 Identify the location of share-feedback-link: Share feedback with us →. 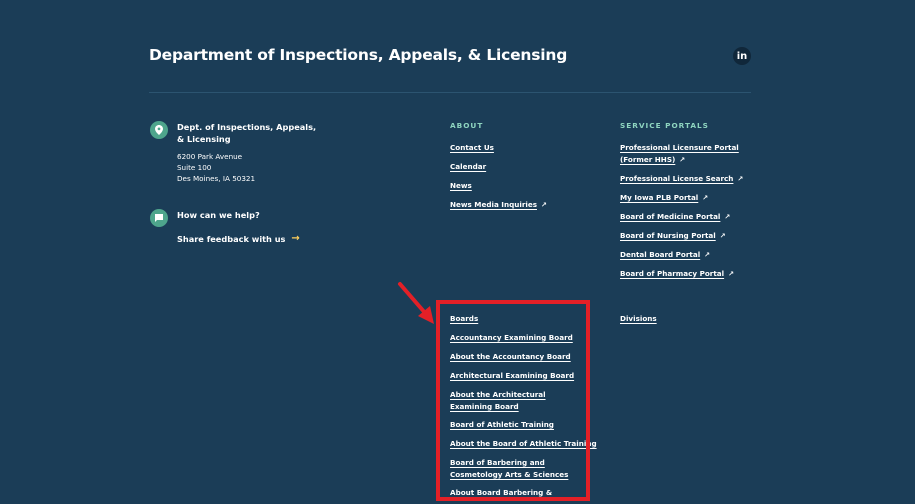
(238, 238).